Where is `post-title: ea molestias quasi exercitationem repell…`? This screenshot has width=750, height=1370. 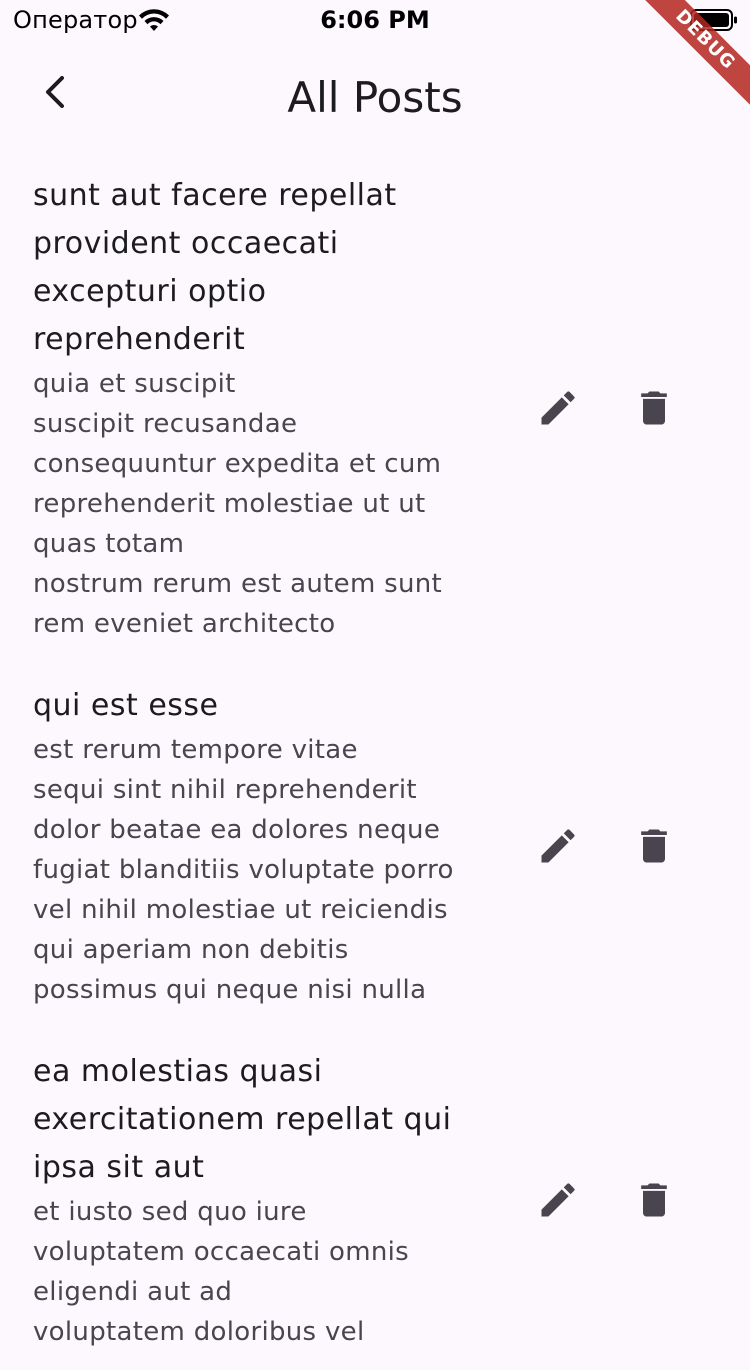 post-title: ea molestias quasi exercitationem repell… is located at coordinates (242, 1119).